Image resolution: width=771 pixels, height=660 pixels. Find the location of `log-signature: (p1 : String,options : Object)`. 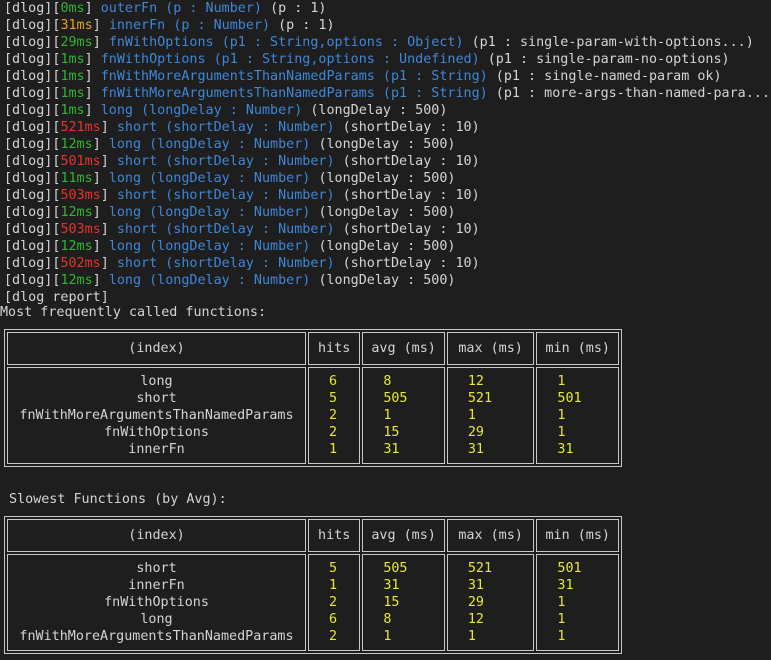

log-signature: (p1 : String,options : Object) is located at coordinates (342, 42).